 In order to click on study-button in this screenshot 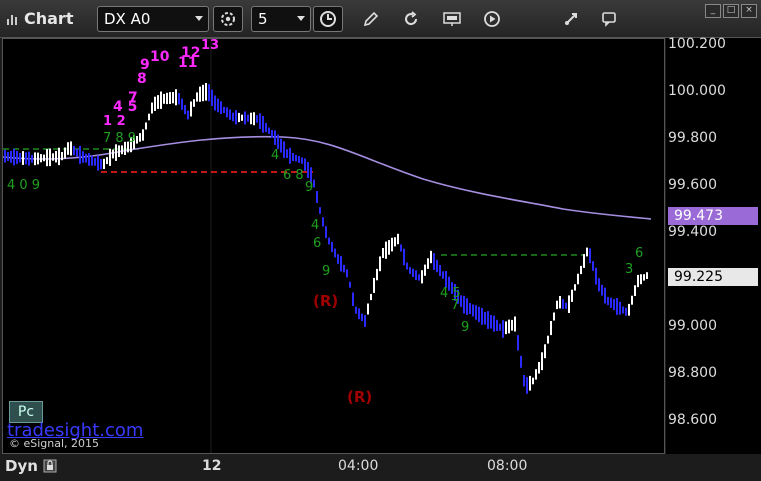, I will do `click(452, 19)`.